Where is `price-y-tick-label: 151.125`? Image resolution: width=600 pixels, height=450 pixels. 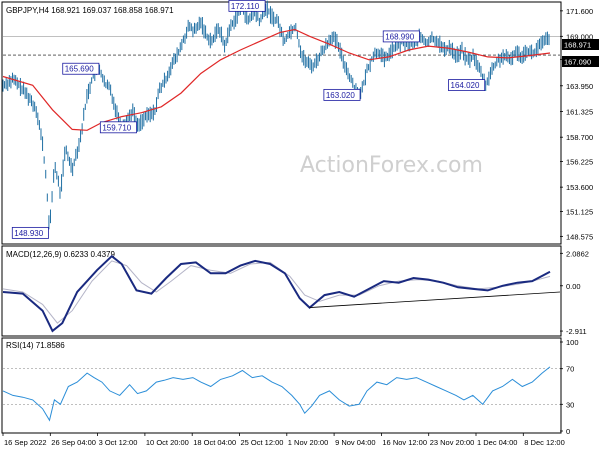
price-y-tick-label: 151.125 is located at coordinates (579, 211).